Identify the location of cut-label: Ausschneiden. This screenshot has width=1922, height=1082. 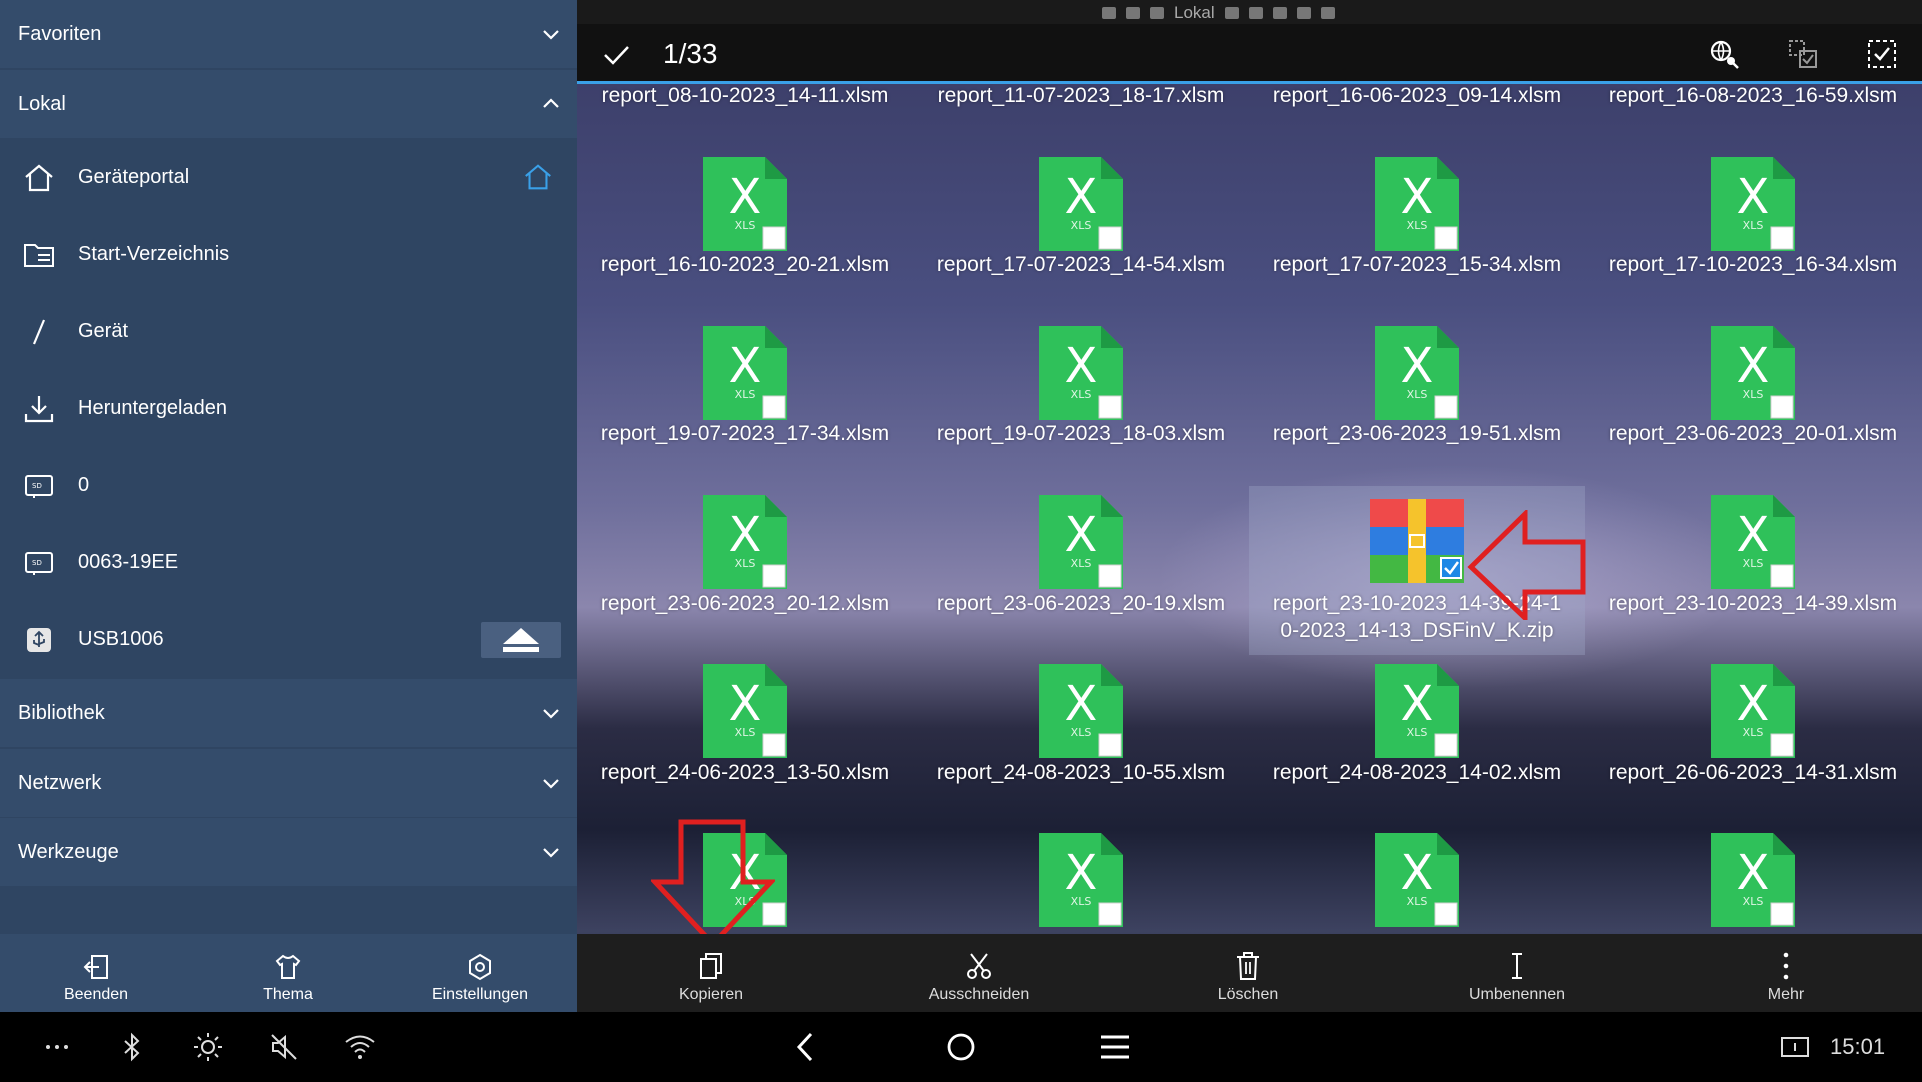
(979, 994).